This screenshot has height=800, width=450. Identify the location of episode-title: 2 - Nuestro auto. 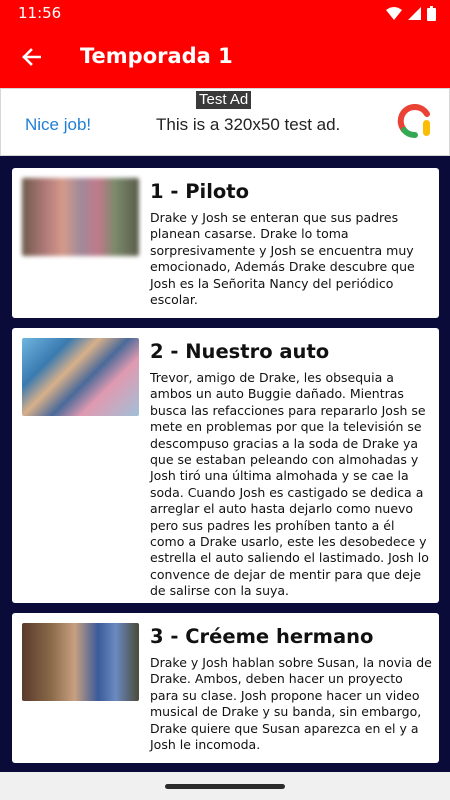
(240, 351).